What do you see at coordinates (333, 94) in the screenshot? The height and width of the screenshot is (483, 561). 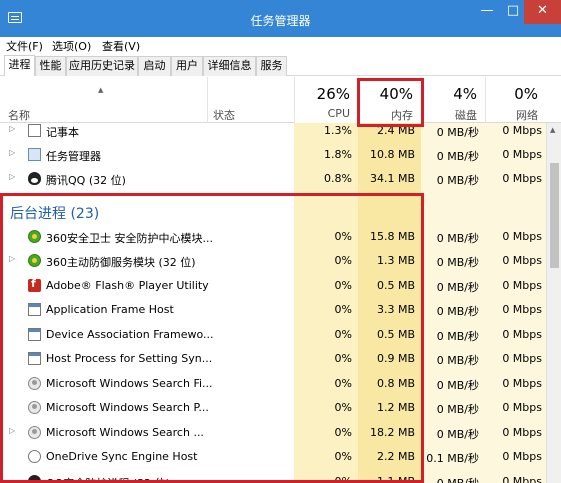 I see `cpu-usage-percent: 26%` at bounding box center [333, 94].